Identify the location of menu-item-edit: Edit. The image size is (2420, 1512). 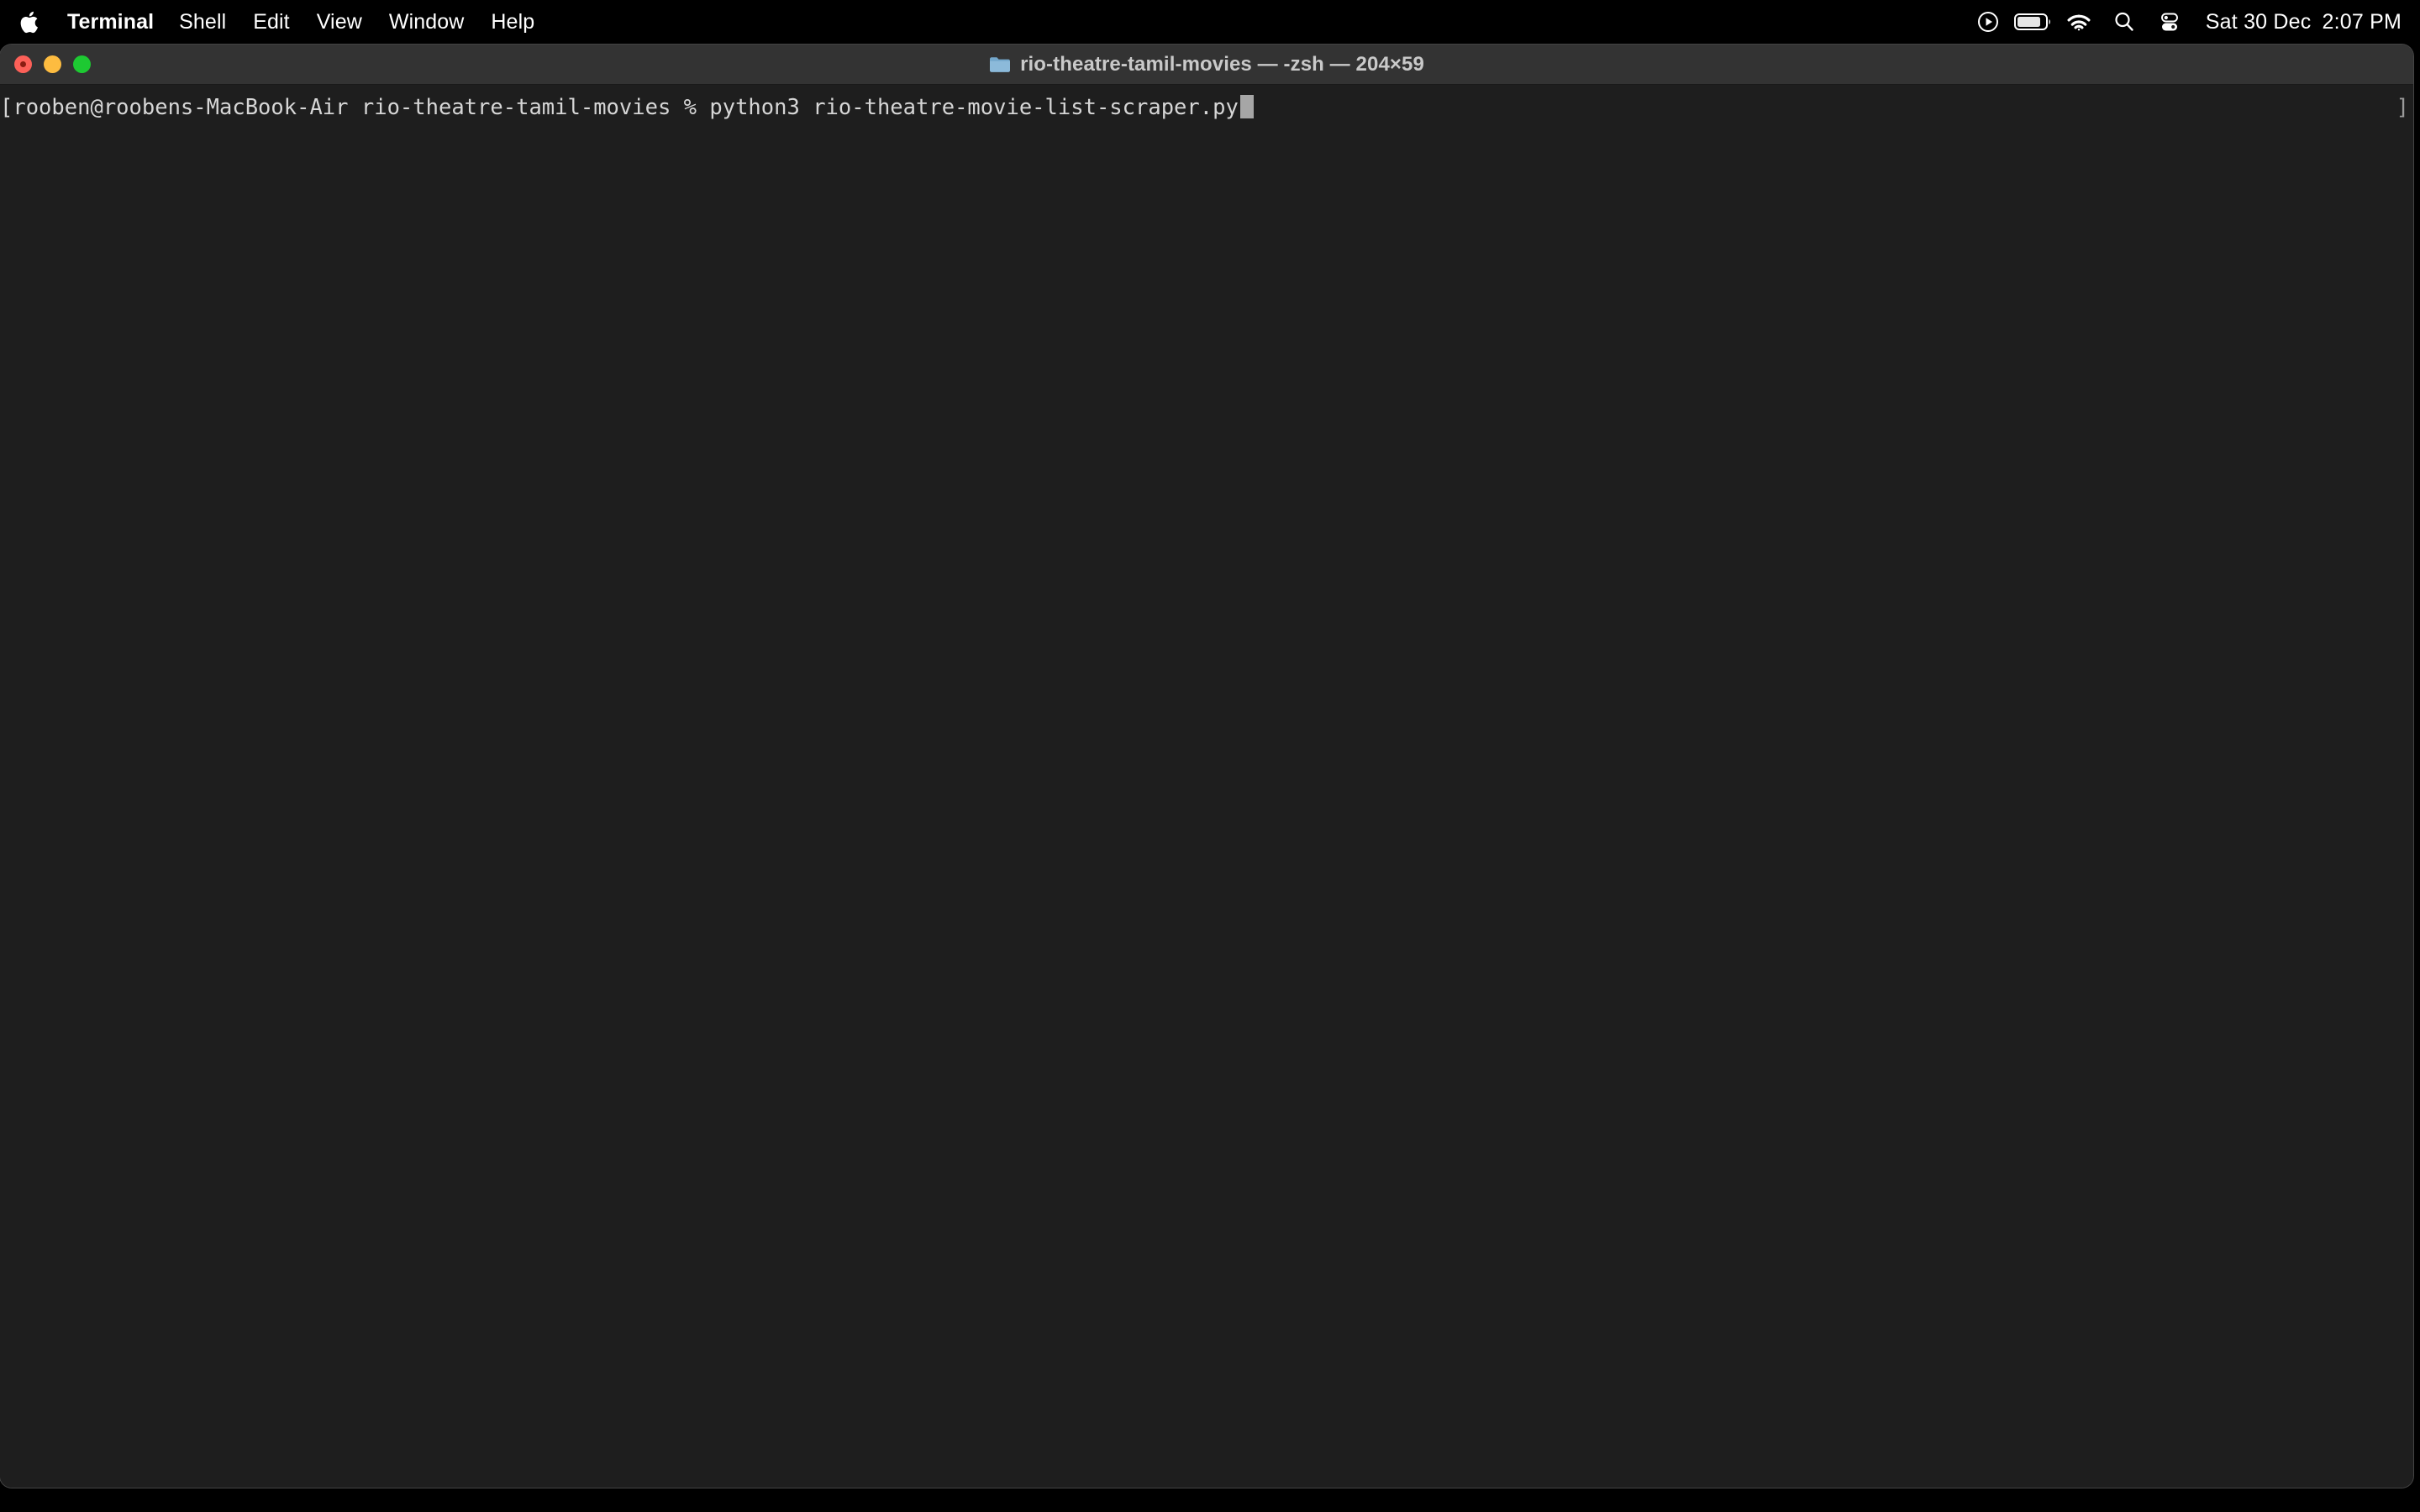
(270, 22).